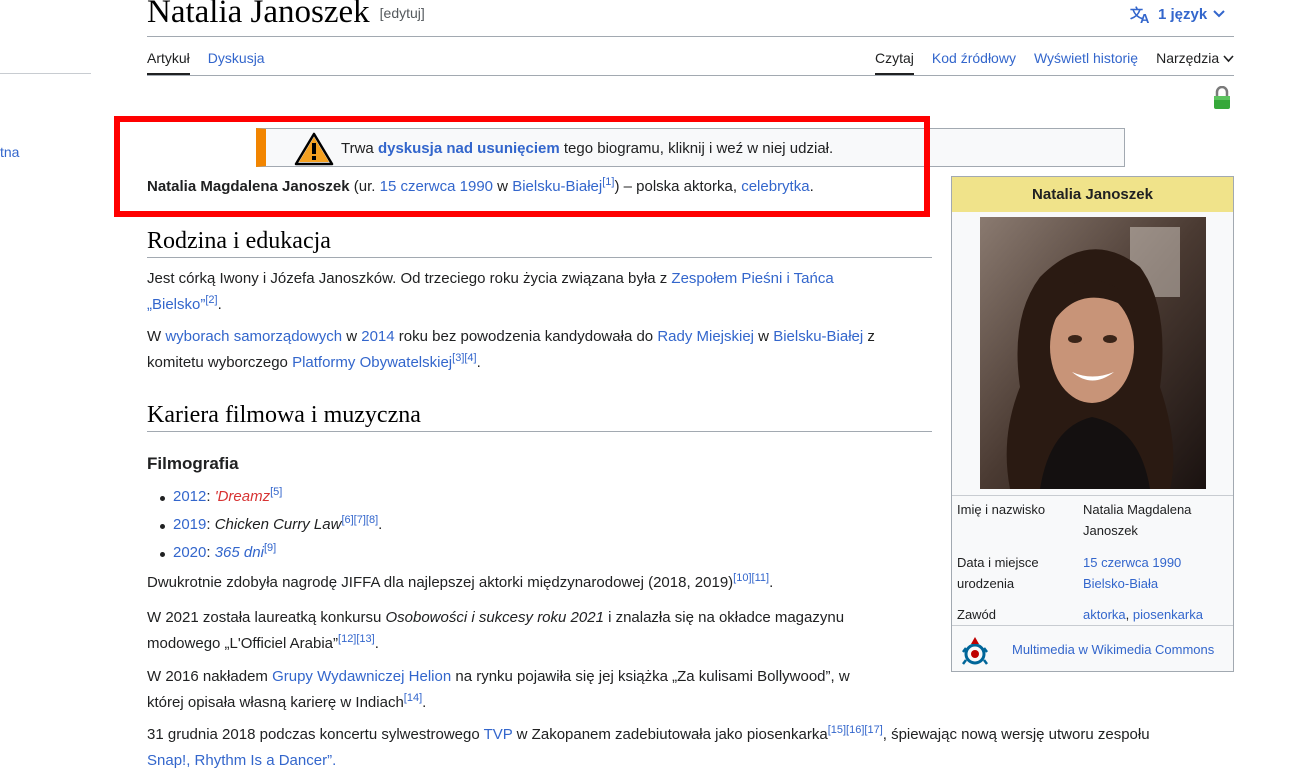 The image size is (1300, 774). What do you see at coordinates (241, 760) in the screenshot?
I see `song-link: Snap!, Rhythm Is a Dancer”.` at bounding box center [241, 760].